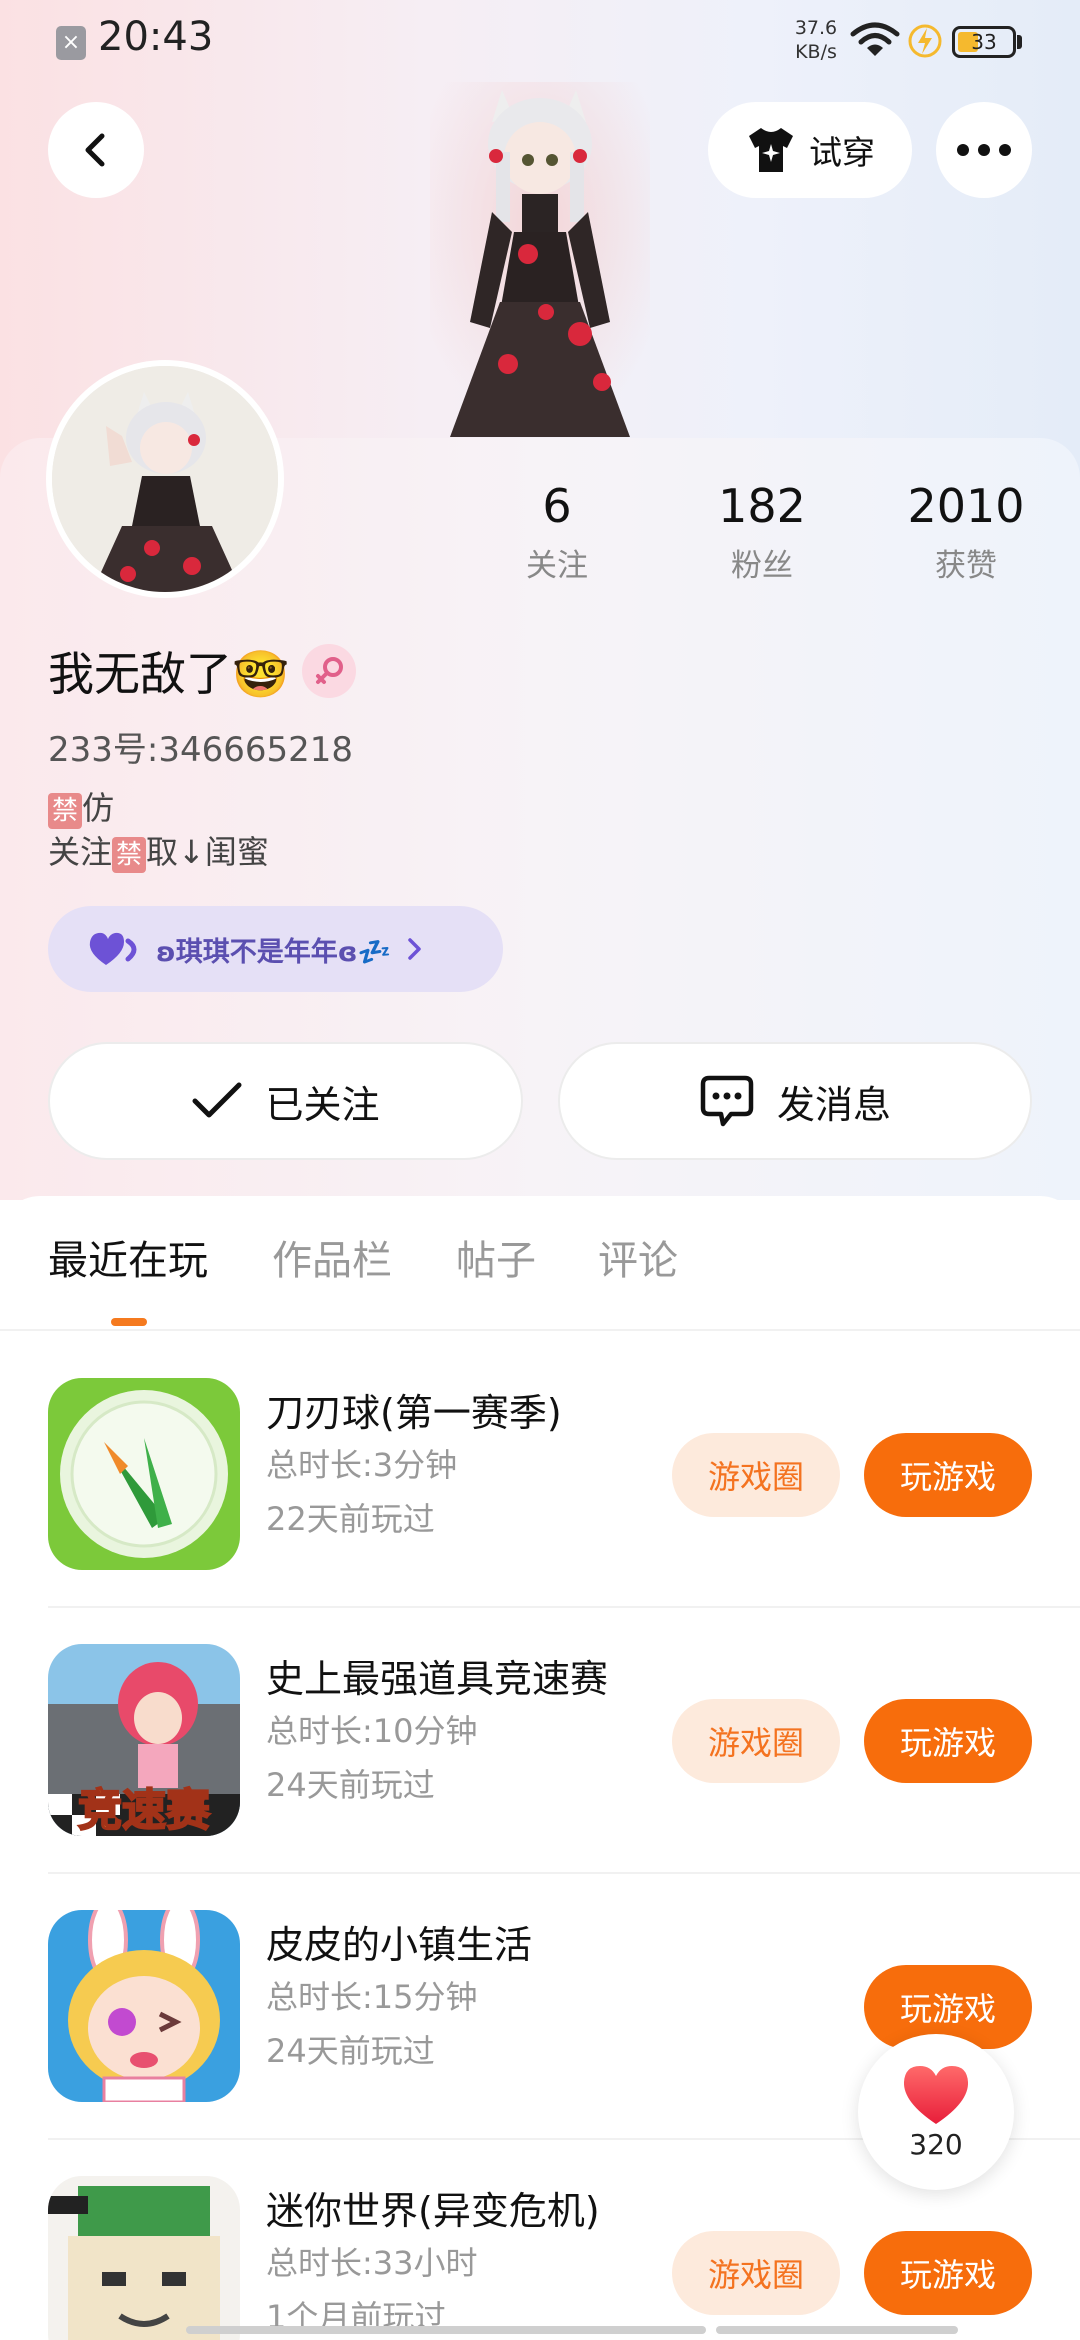 The height and width of the screenshot is (2340, 1080). Describe the element at coordinates (169, 674) in the screenshot. I see `nickname: 我无敌了🤓` at that location.